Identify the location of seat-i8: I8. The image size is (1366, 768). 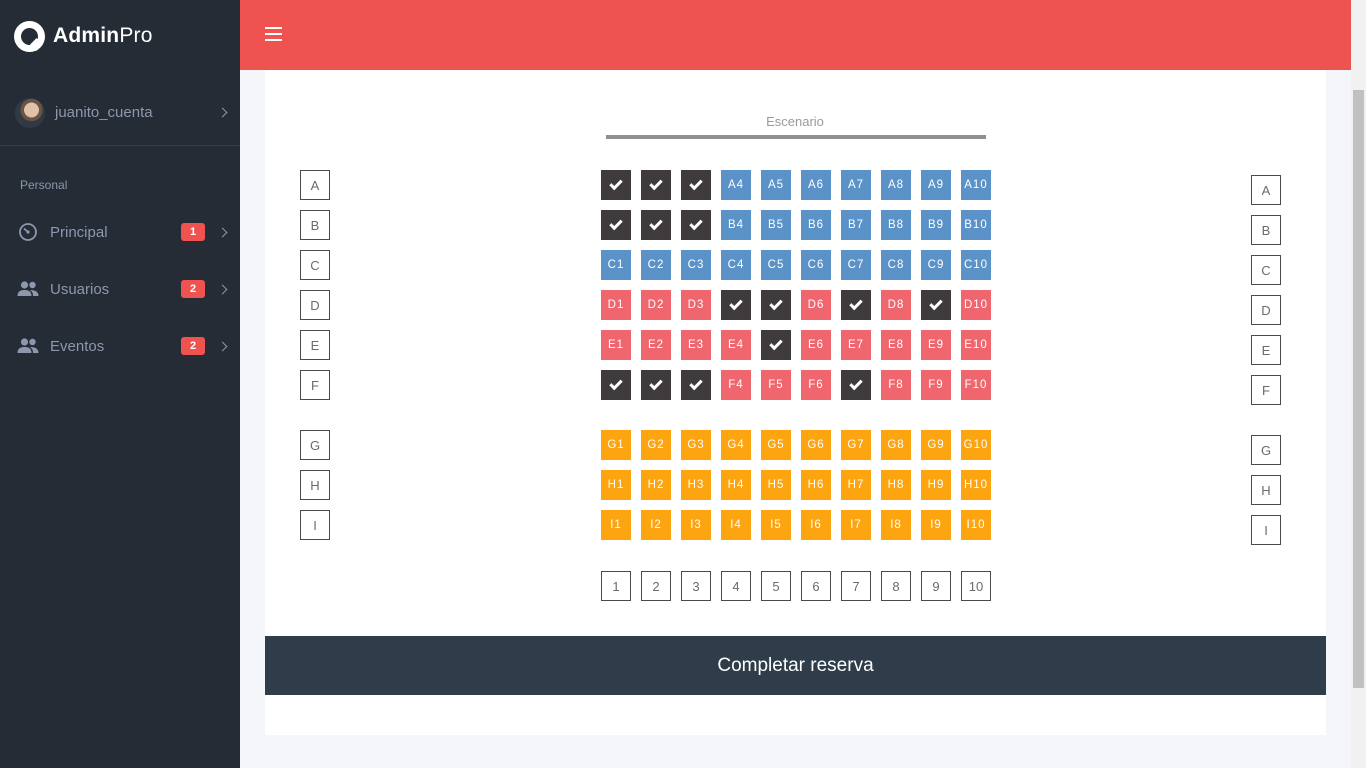
(896, 525).